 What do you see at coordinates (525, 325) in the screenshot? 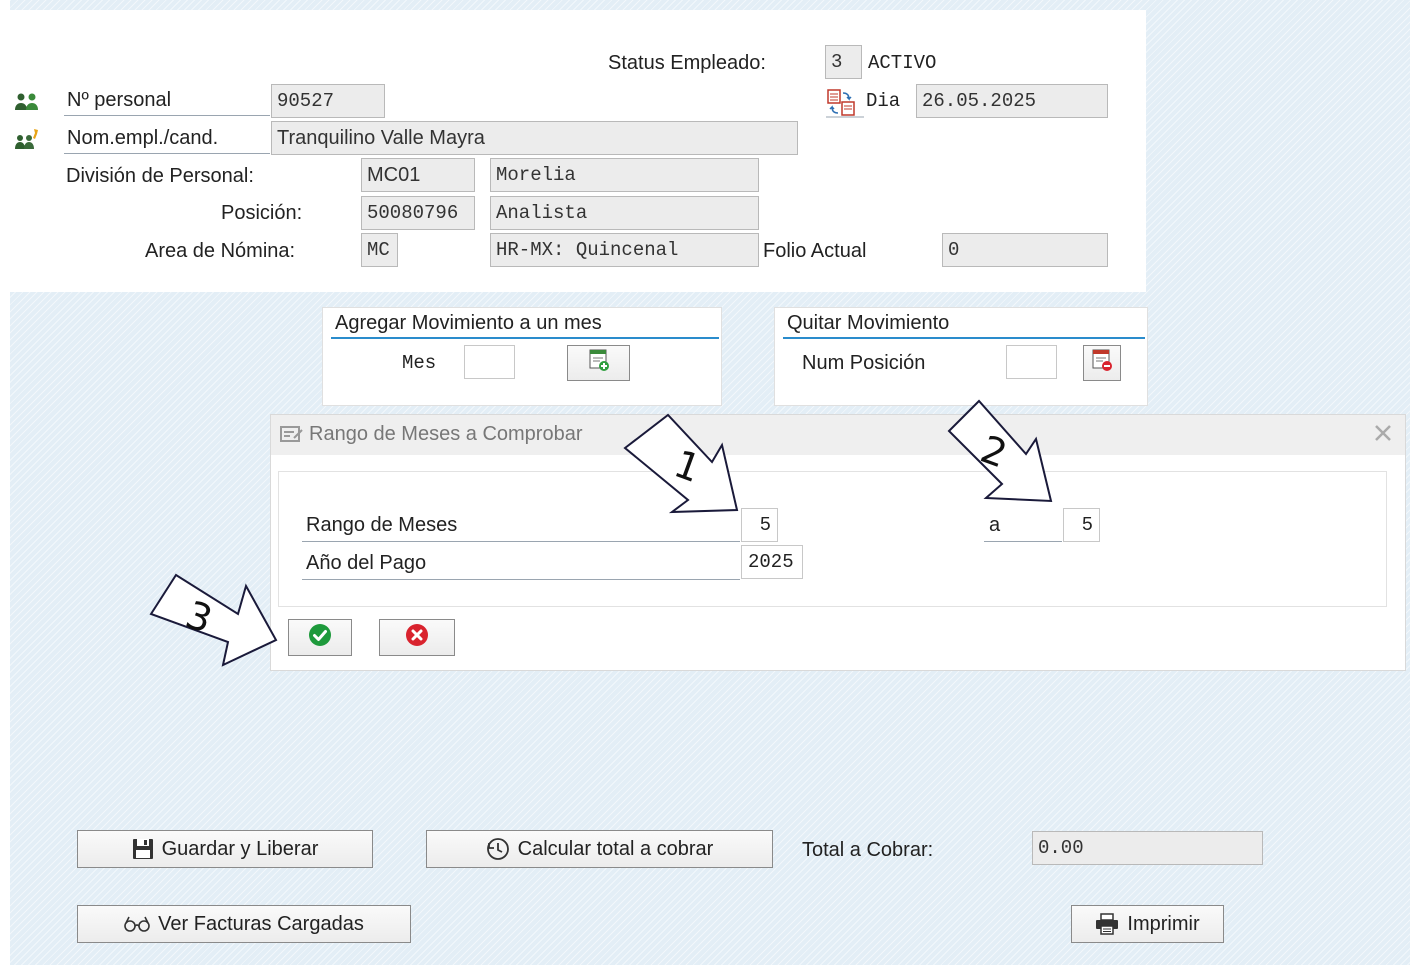
I see `agregar-title: Agregar Movimiento a un mes` at bounding box center [525, 325].